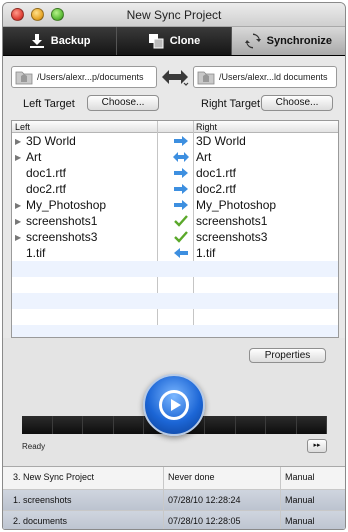  Describe the element at coordinates (49, 104) in the screenshot. I see `left-target-label: Left Target` at that location.